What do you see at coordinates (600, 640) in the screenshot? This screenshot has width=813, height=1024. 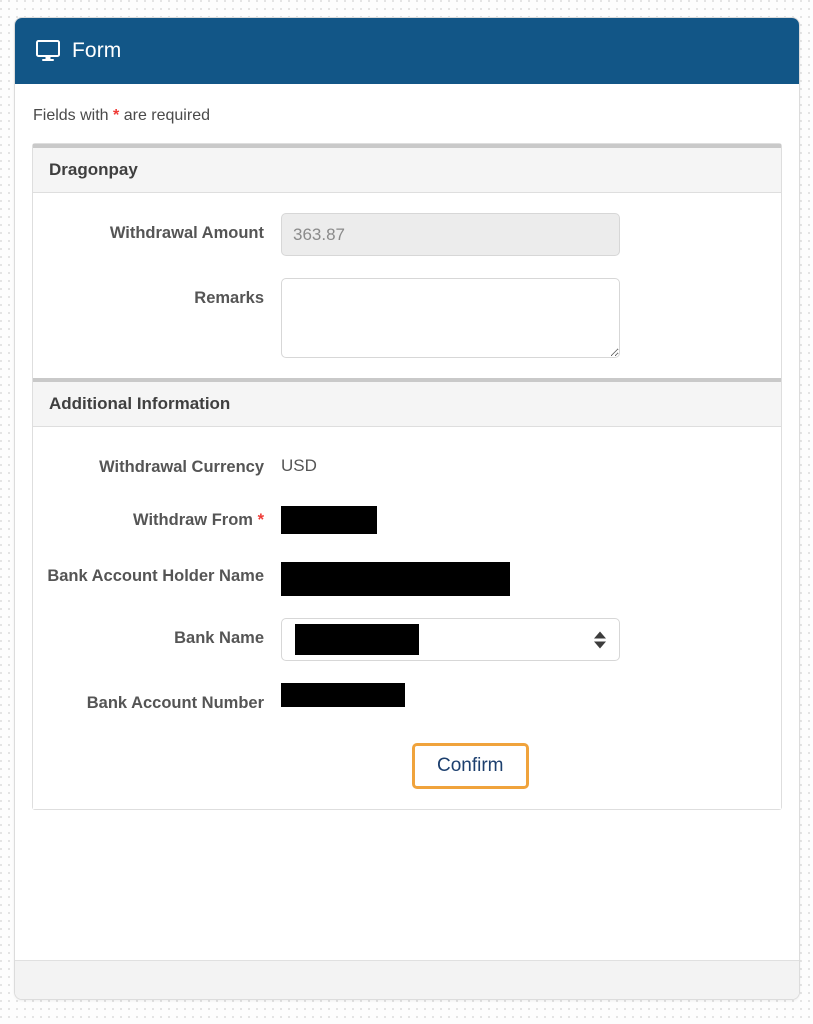 I see `chevron-updown-icon` at bounding box center [600, 640].